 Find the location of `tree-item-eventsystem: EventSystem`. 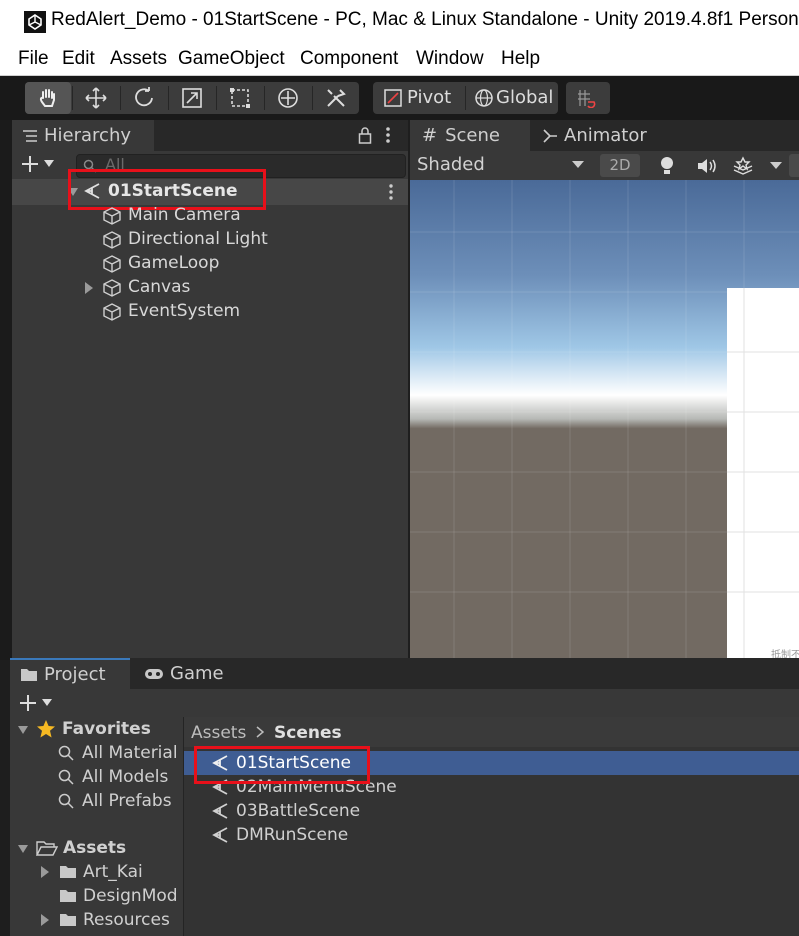

tree-item-eventsystem: EventSystem is located at coordinates (210, 312).